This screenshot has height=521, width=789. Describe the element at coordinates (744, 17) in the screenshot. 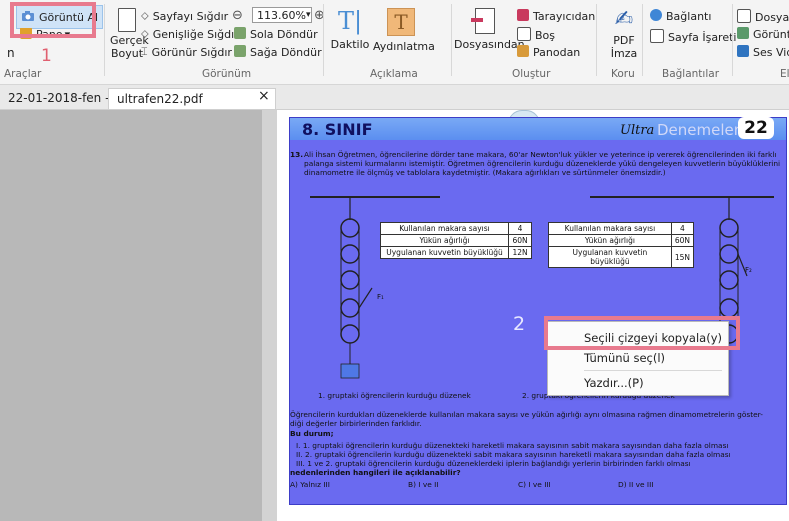

I see `attach-file-icon` at that location.